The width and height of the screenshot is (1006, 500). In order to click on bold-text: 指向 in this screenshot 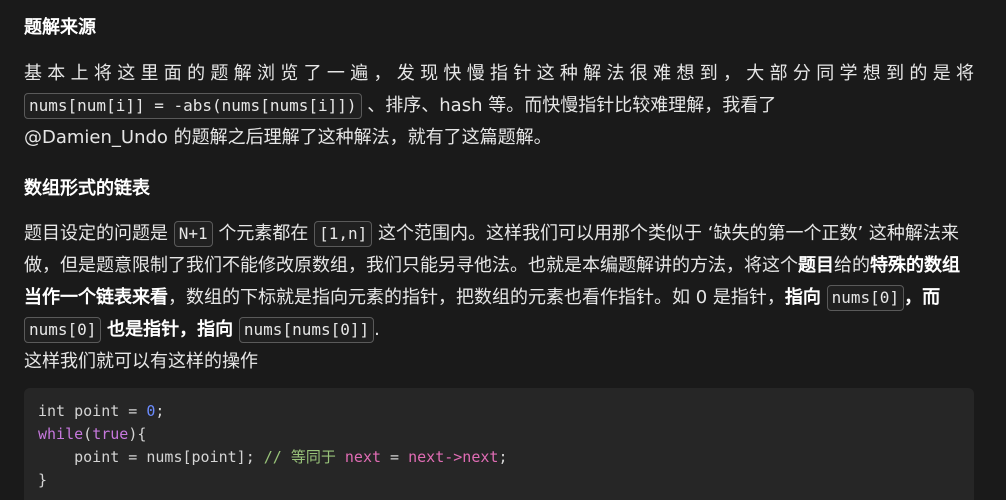, I will do `click(802, 297)`.